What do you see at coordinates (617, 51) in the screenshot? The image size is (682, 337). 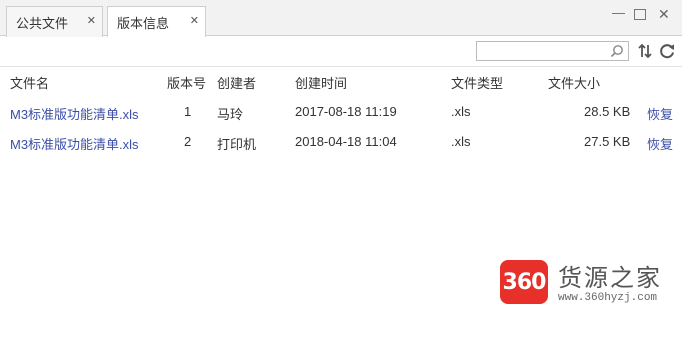 I see `search-icon` at bounding box center [617, 51].